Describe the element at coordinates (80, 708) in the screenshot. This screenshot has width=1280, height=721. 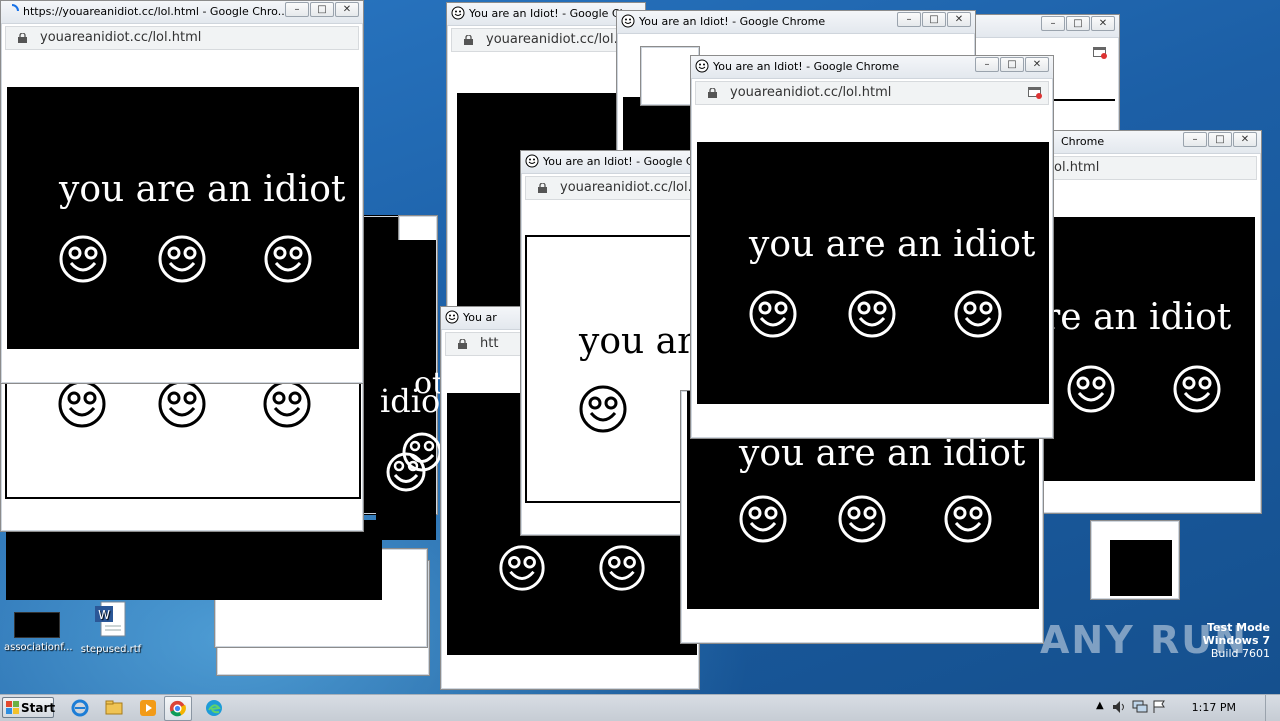
I see `internet-explorer-icon` at that location.